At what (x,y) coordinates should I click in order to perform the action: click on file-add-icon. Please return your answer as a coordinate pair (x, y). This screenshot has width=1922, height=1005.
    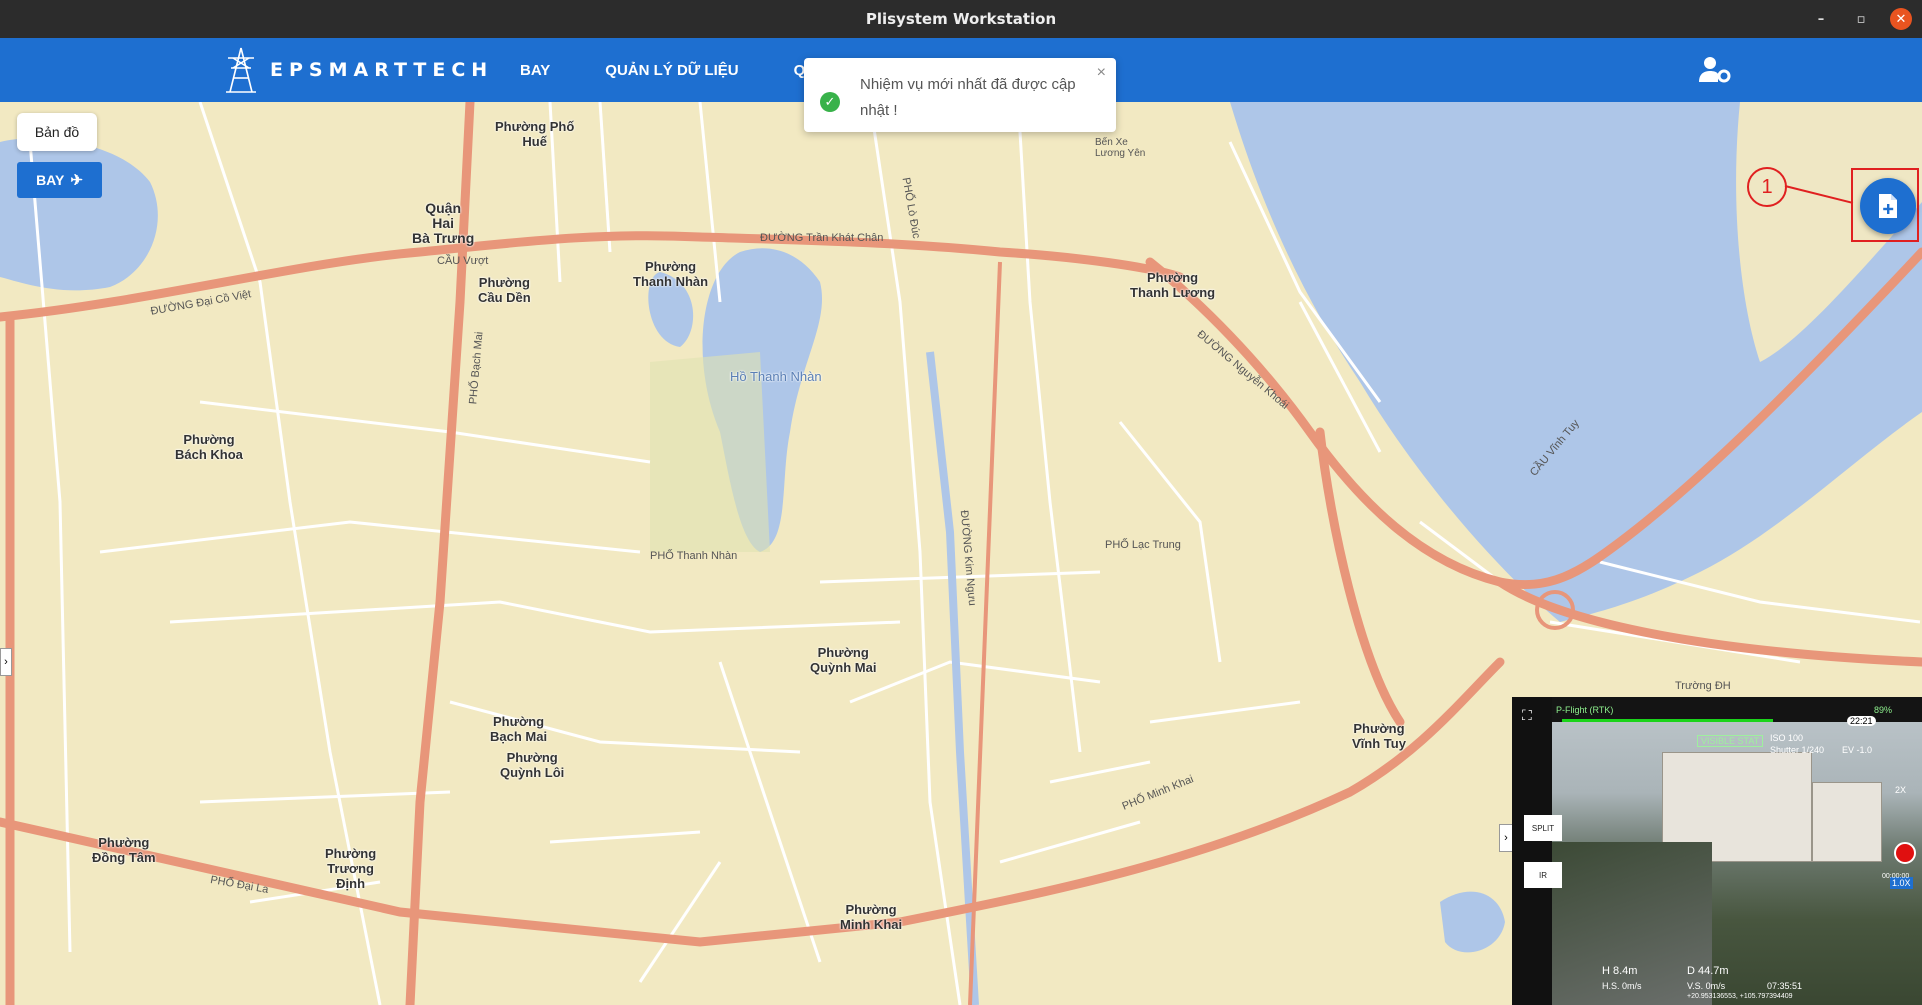
    Looking at the image, I should click on (1888, 206).